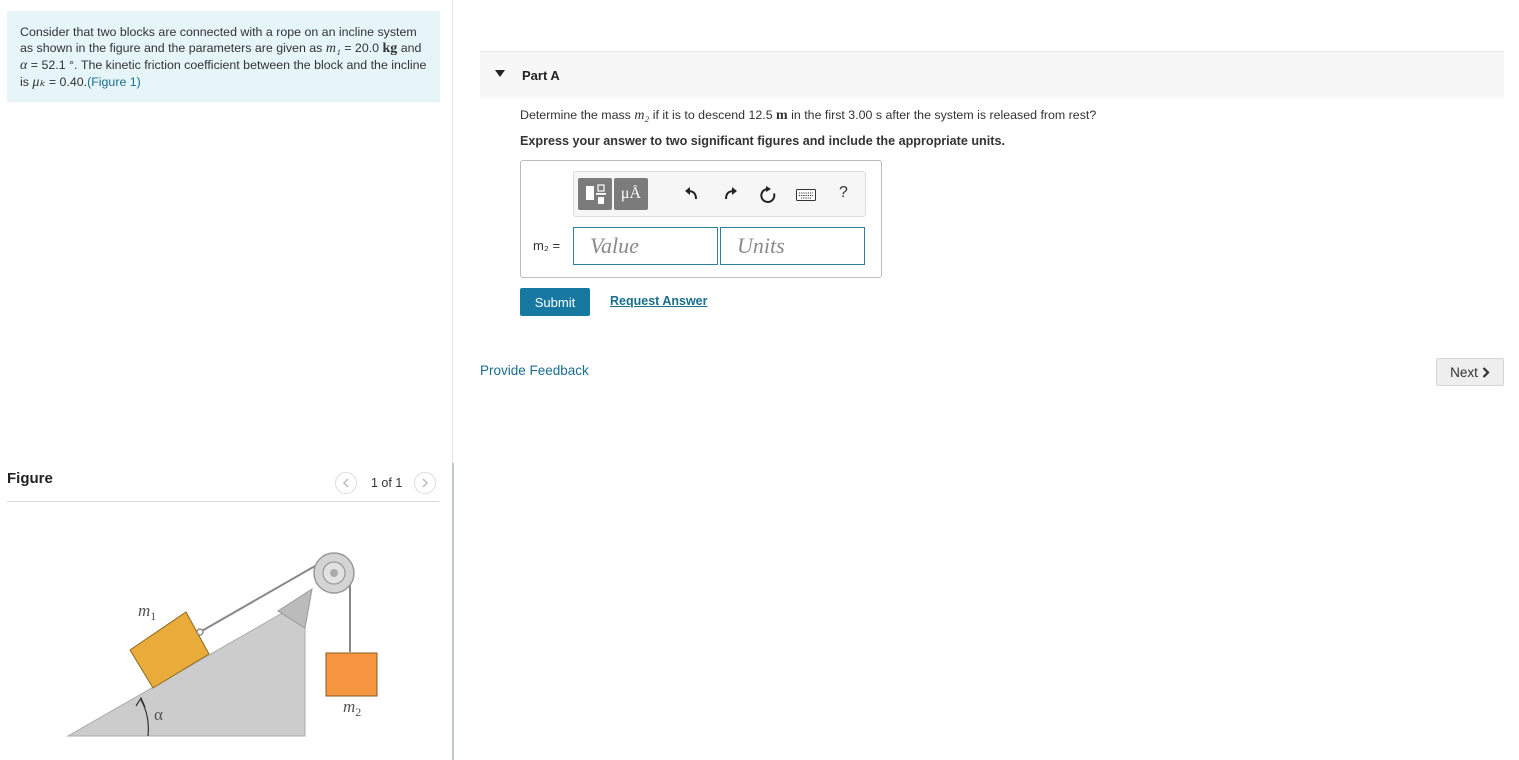  I want to click on undo-icon, so click(692, 194).